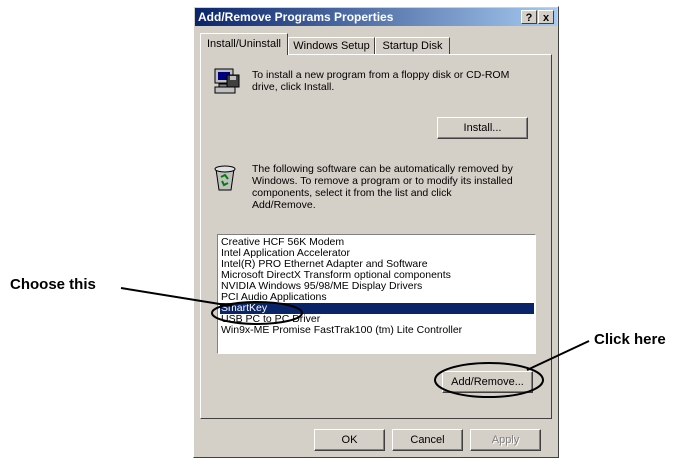 The height and width of the screenshot is (463, 694). I want to click on tab-install-uninstall: Install/Uninstall, so click(244, 44).